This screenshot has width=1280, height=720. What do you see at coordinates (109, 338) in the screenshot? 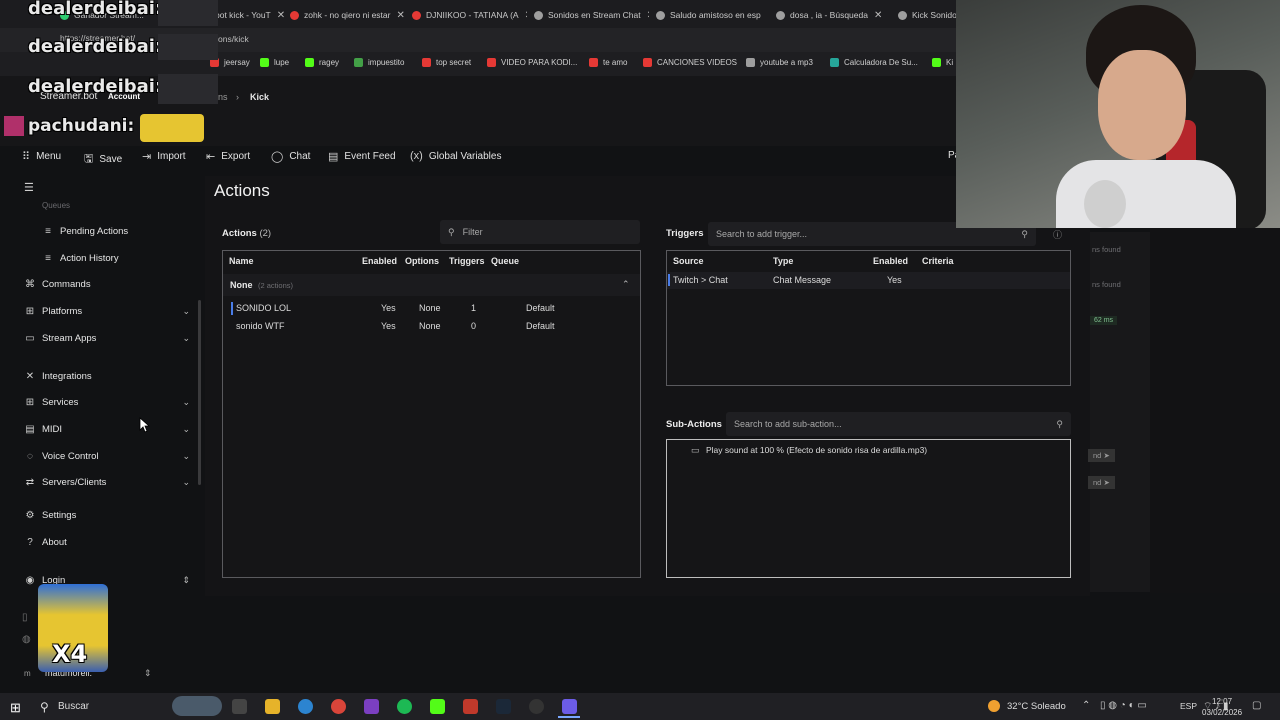
I see `sidebar-item-stream-apps: ▭ Stream Apps ⌄` at bounding box center [109, 338].